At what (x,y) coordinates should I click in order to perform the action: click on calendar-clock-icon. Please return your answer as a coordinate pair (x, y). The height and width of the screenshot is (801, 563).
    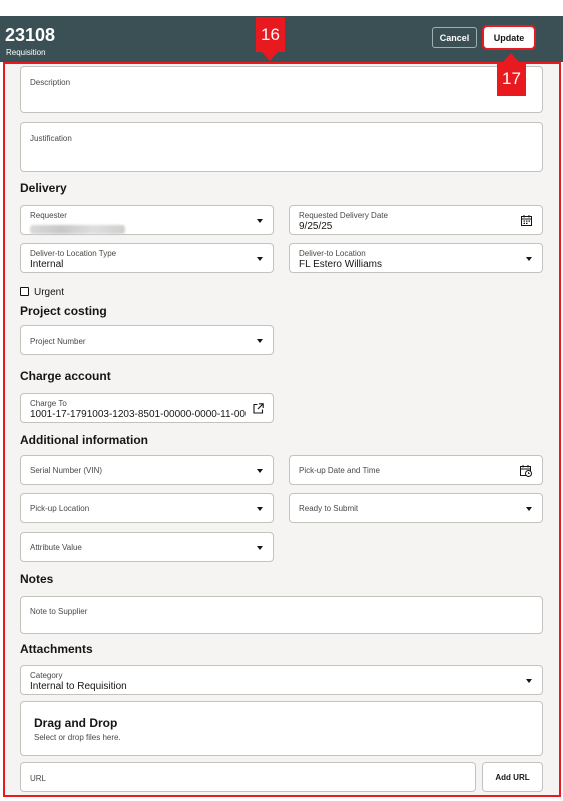
    Looking at the image, I should click on (526, 471).